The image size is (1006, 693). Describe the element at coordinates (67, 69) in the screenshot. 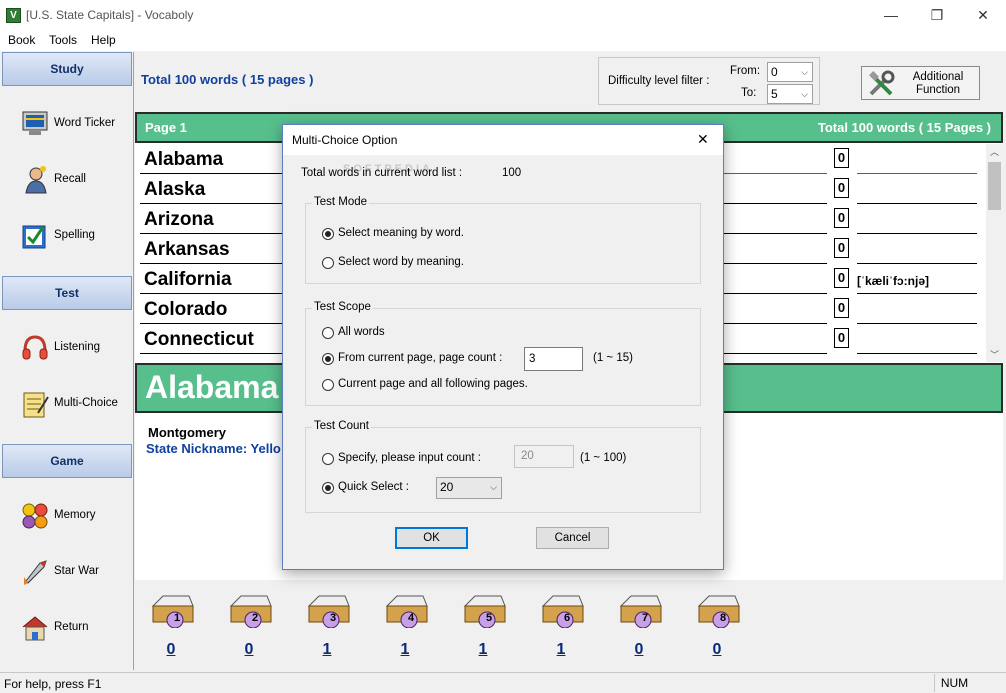

I see `sidebar-section-study: Study` at that location.